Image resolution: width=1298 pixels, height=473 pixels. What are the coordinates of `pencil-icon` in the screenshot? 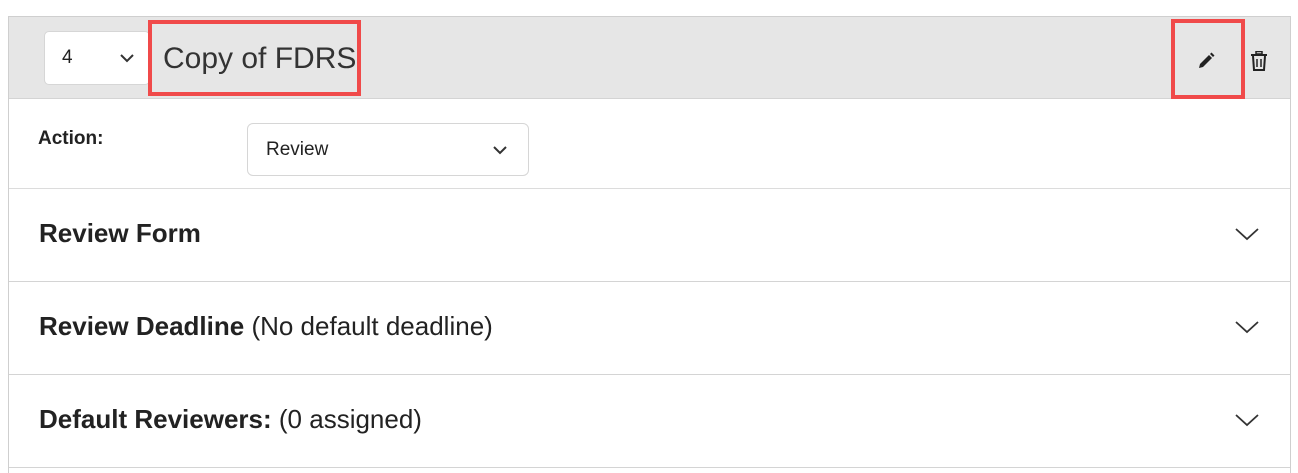 It's located at (1207, 60).